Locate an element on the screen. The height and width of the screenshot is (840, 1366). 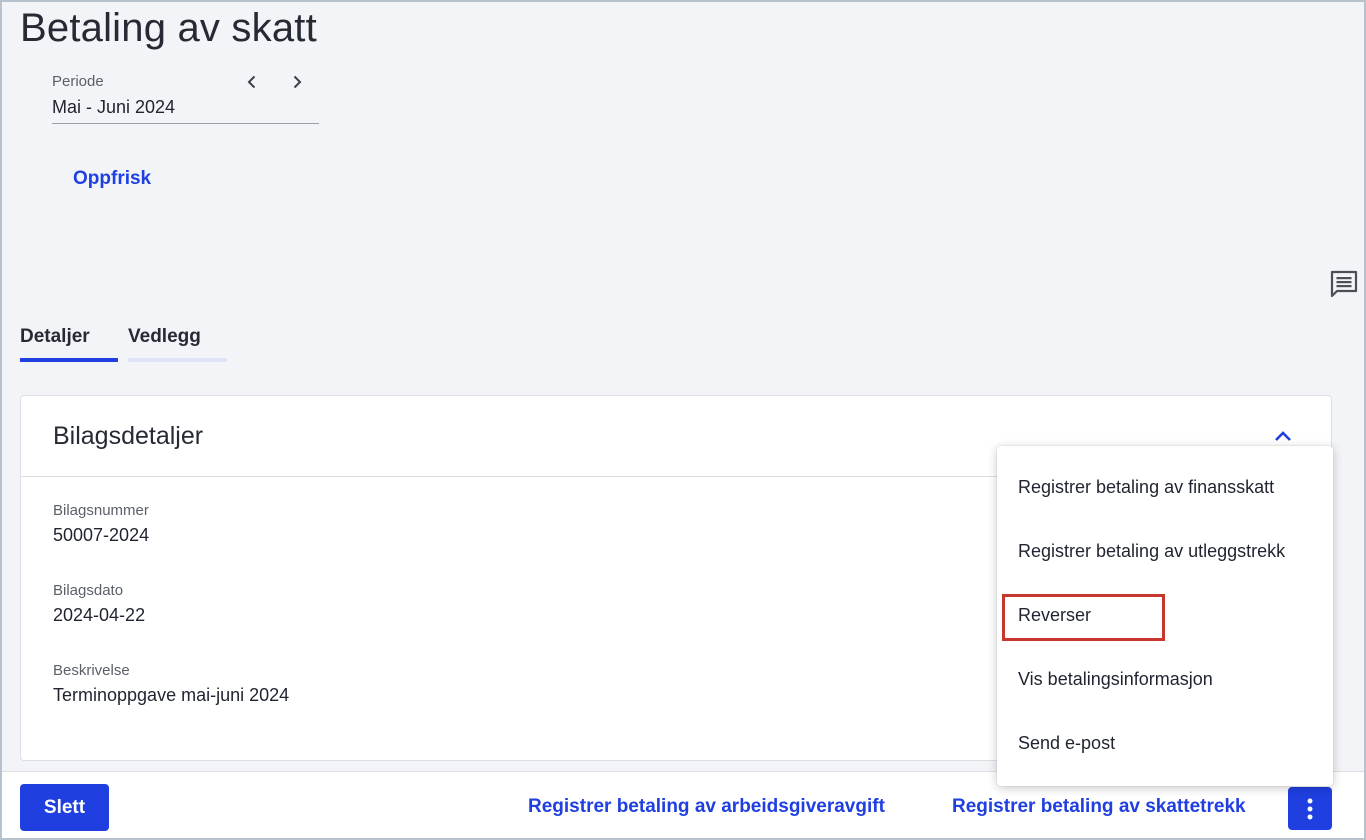
tab-details-label: Detaljer is located at coordinates (55, 336).